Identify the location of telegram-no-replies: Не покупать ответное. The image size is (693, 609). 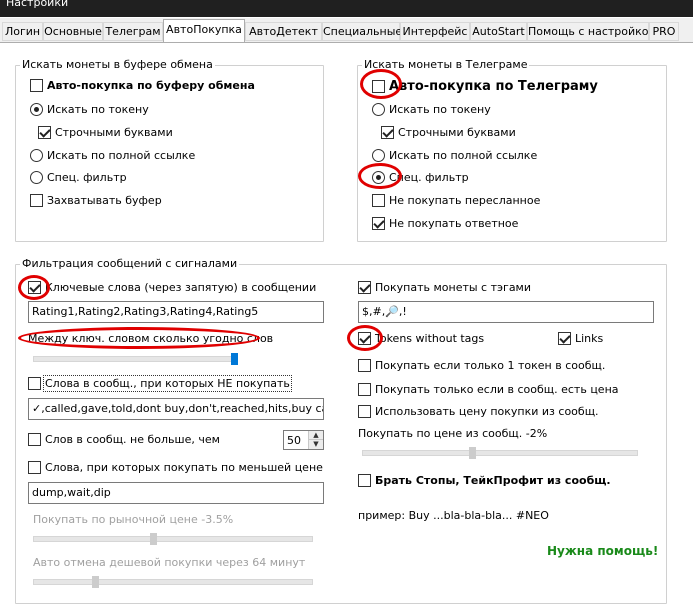
(445, 223).